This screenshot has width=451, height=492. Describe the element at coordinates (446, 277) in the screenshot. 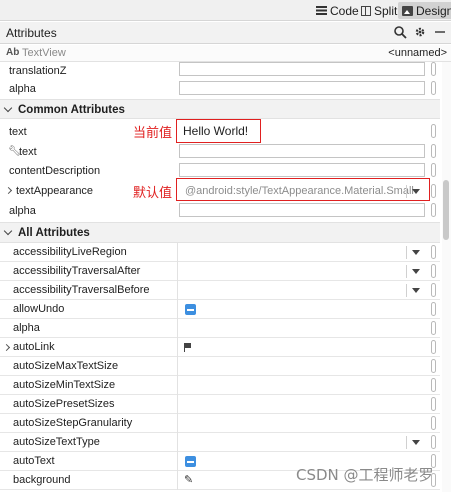

I see `scrollbar-track` at that location.